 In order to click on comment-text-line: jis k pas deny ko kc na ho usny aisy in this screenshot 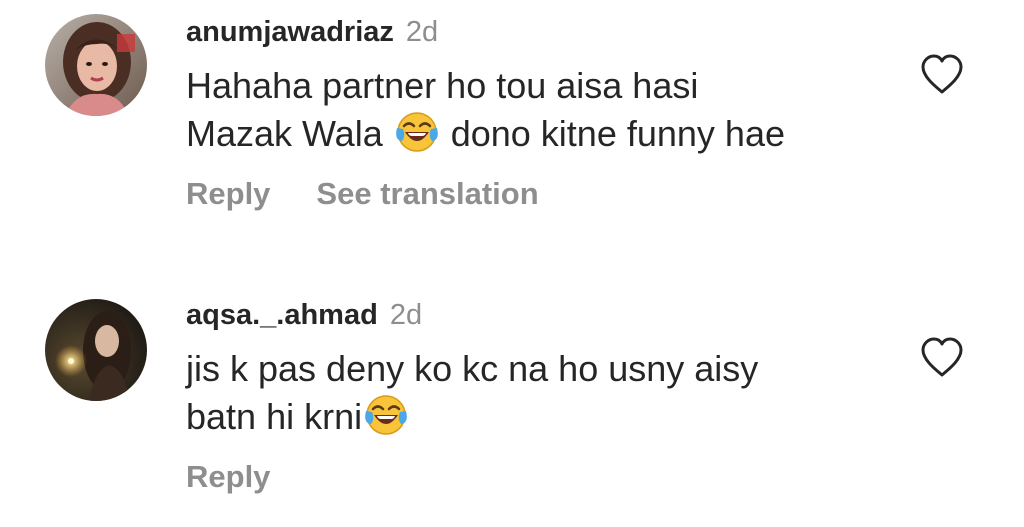, I will do `click(472, 368)`.